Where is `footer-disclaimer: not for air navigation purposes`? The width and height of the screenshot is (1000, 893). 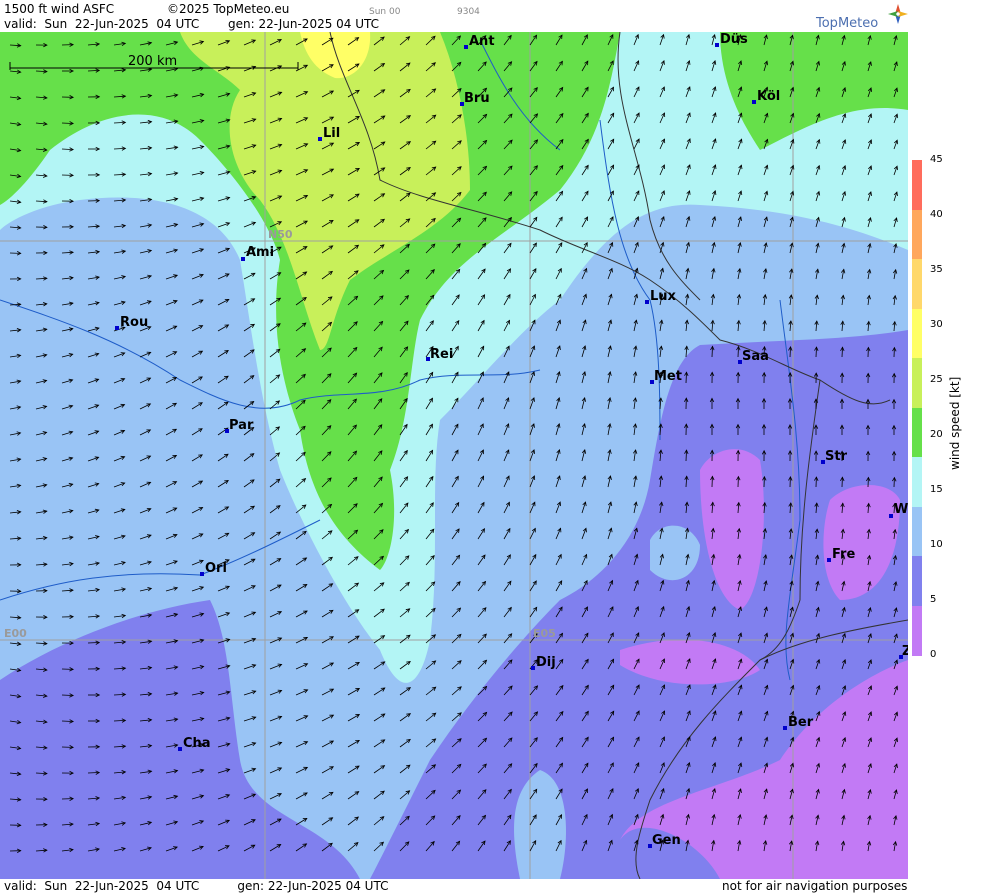
footer-disclaimer: not for air navigation purposes is located at coordinates (815, 886).